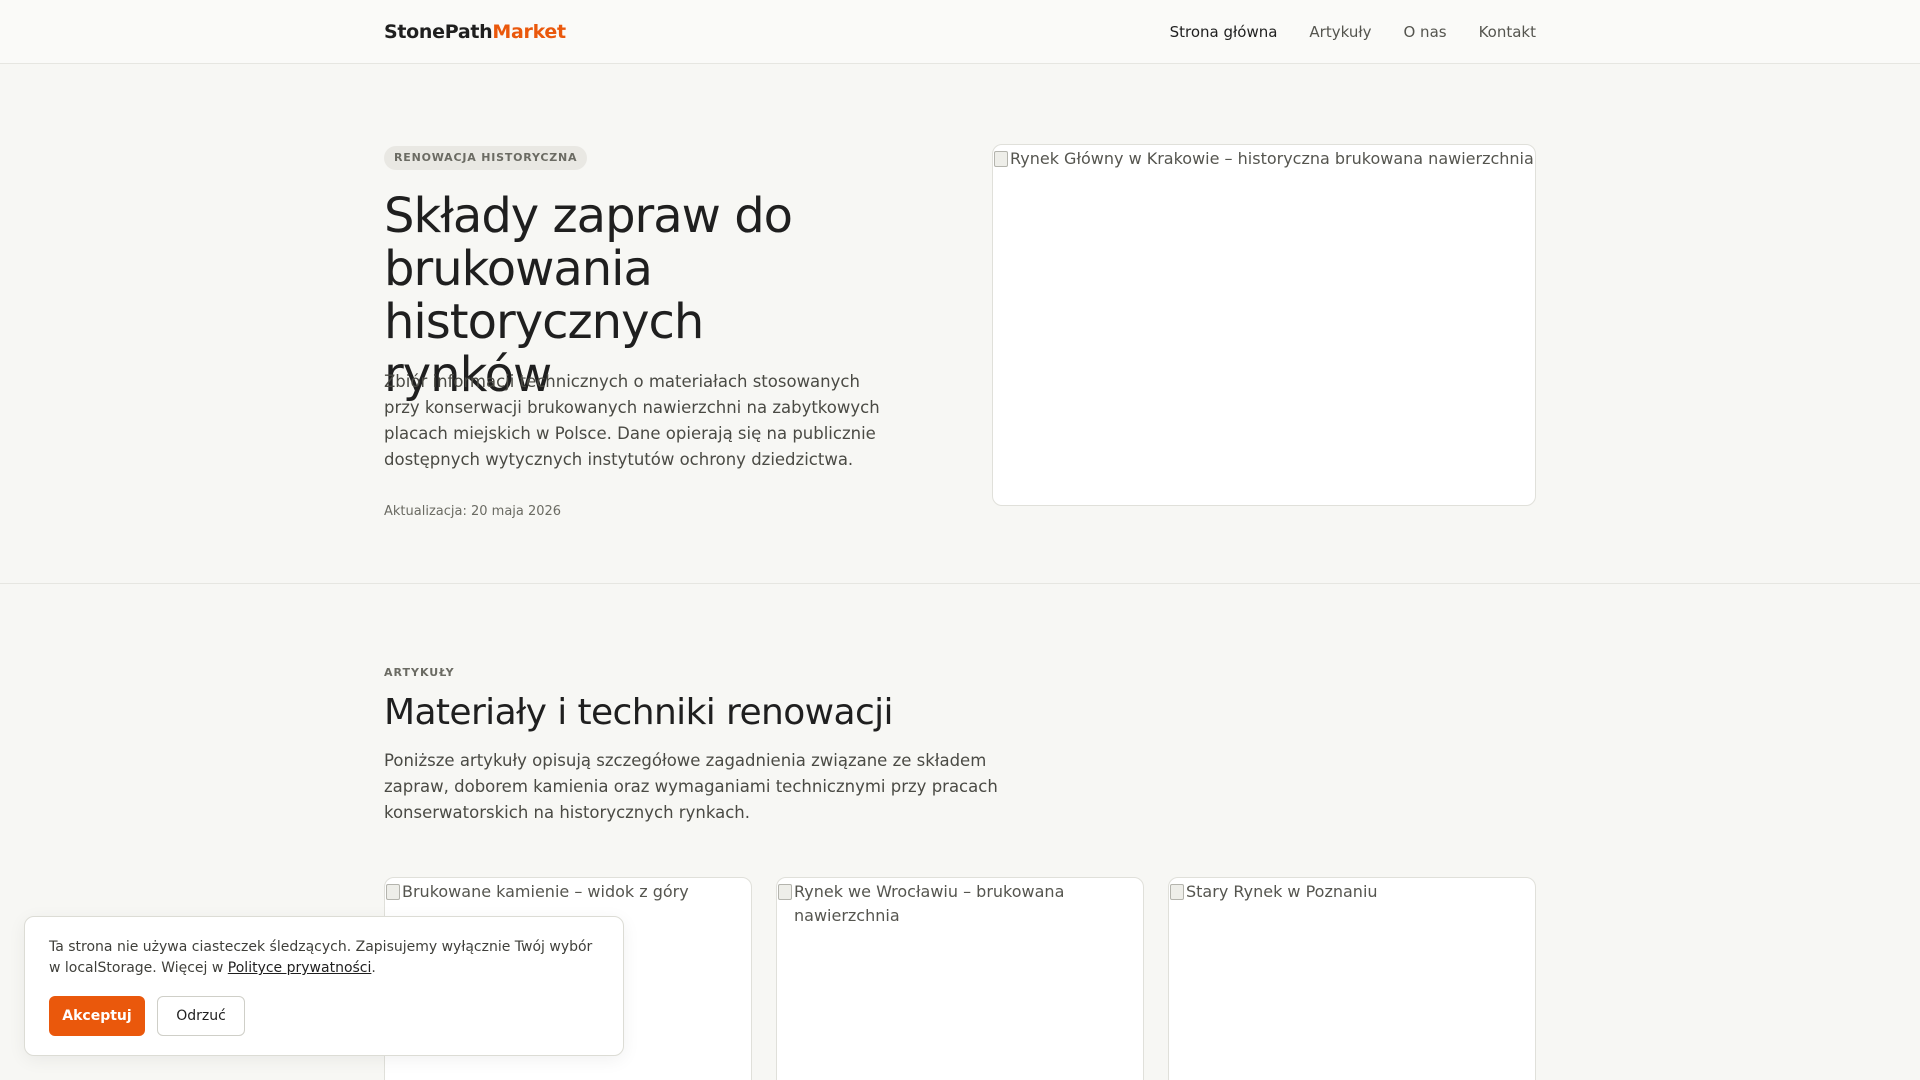 The width and height of the screenshot is (1920, 1080). I want to click on category-tag: RENOWACJA HISTORYCZNA, so click(486, 158).